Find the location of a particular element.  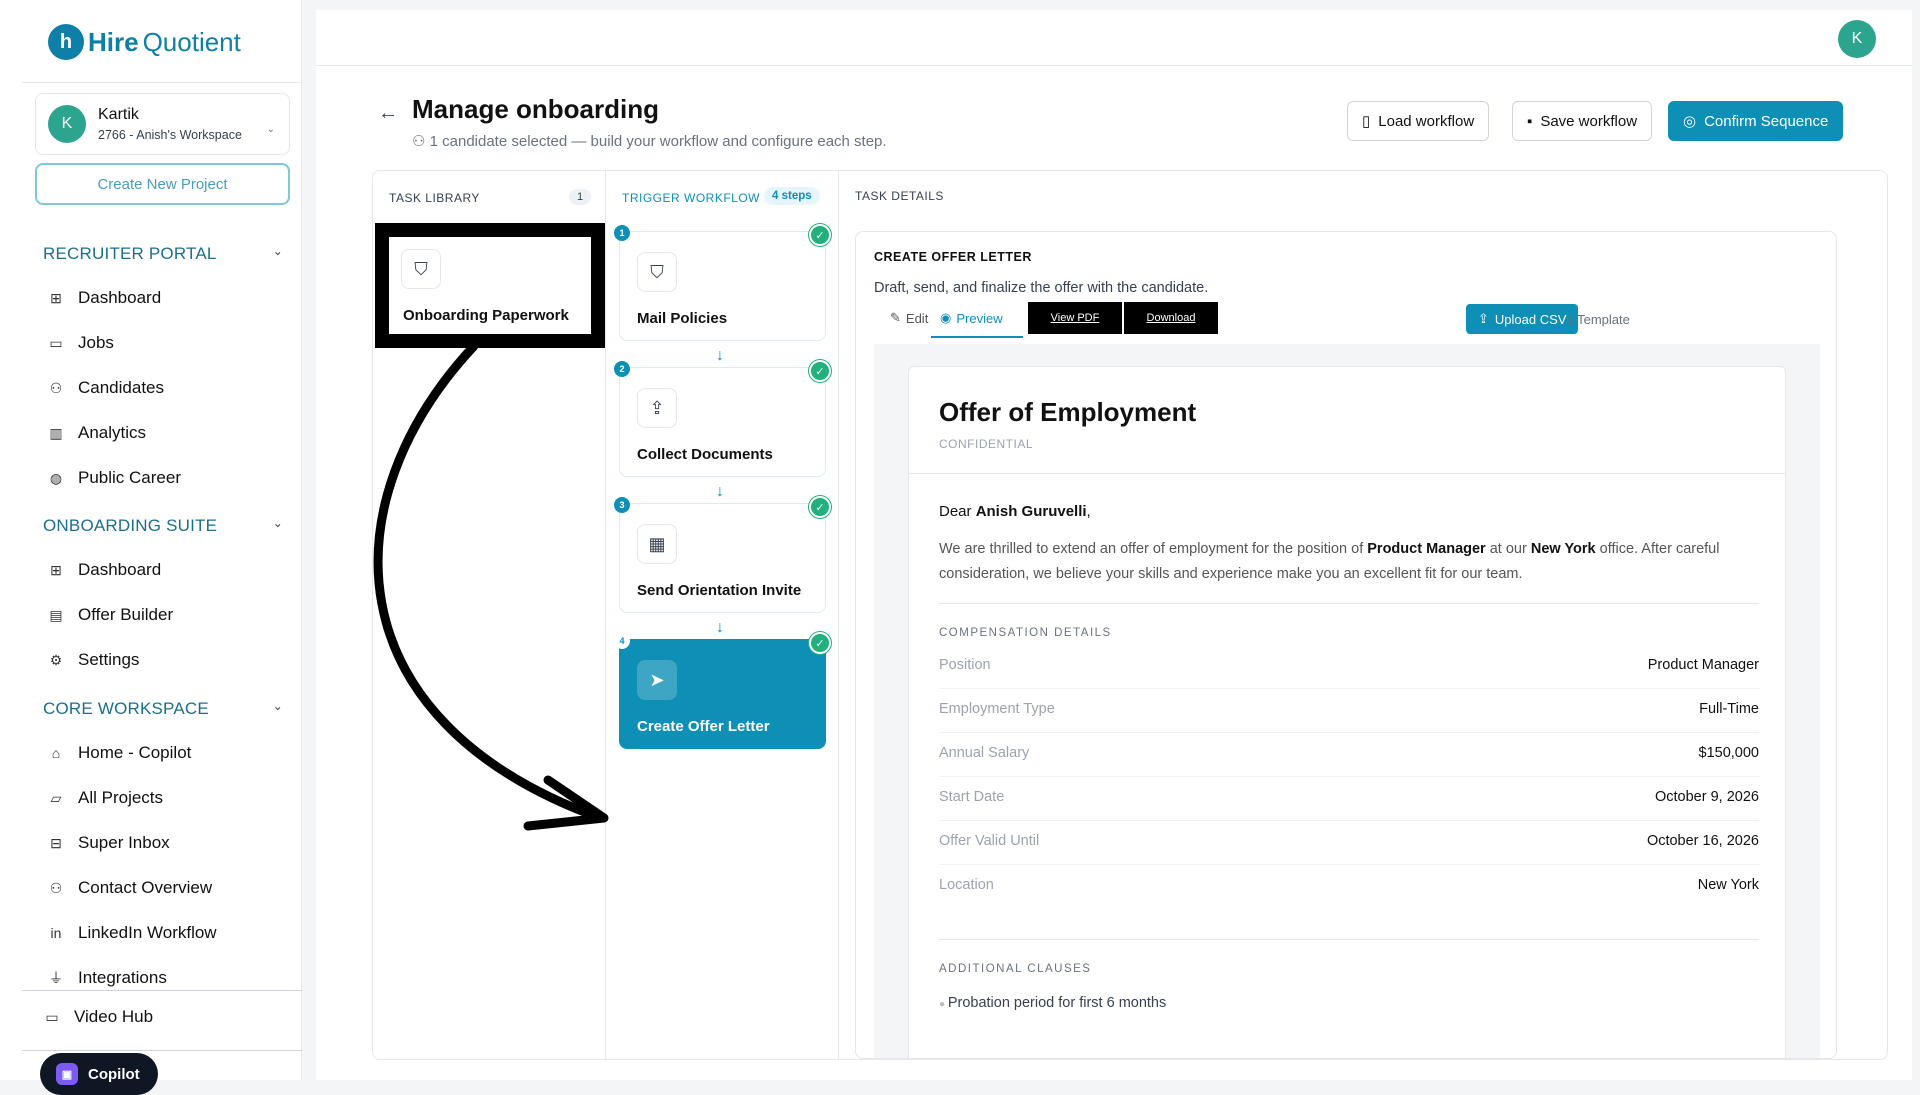

nav-offer-builder: ▤ Offer Builder is located at coordinates (110, 615).